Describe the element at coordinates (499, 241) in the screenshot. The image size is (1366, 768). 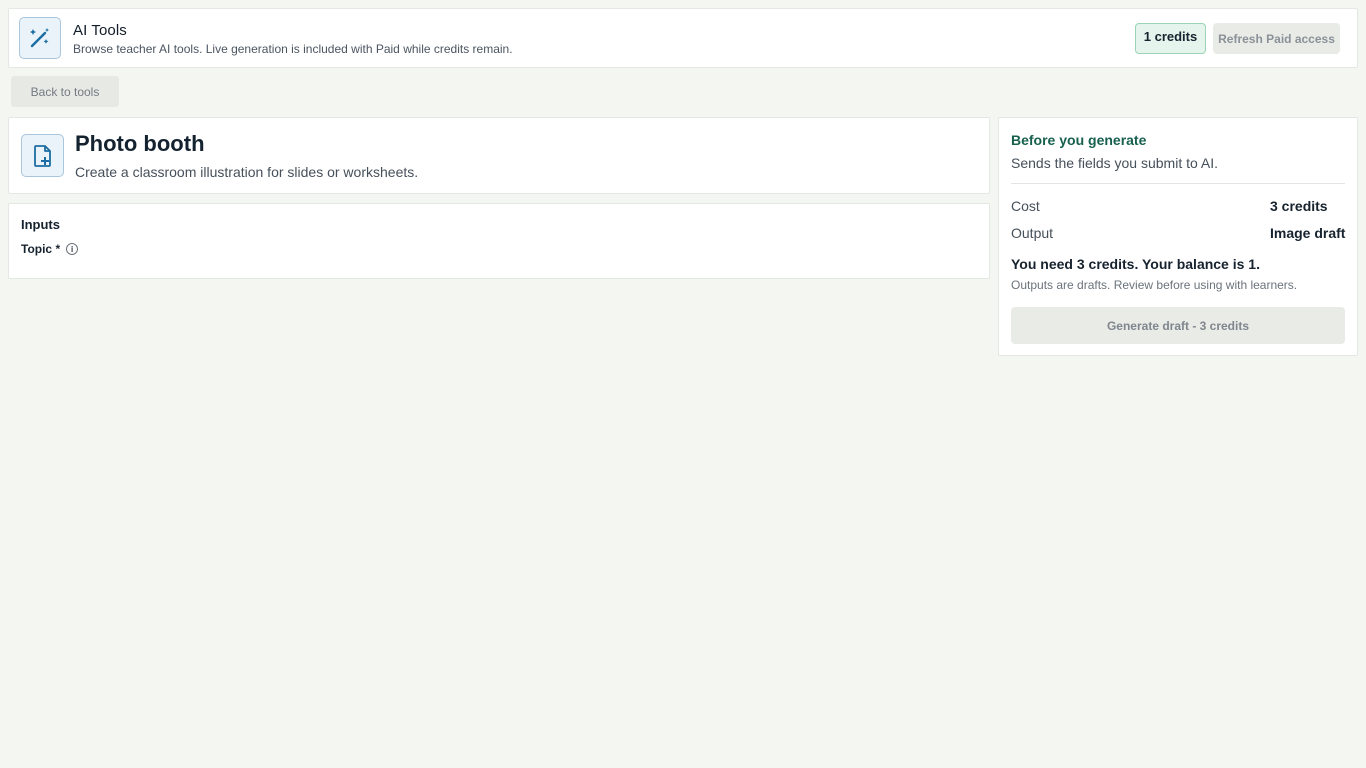
I see `inputs-card: Inputs Topic * i` at that location.